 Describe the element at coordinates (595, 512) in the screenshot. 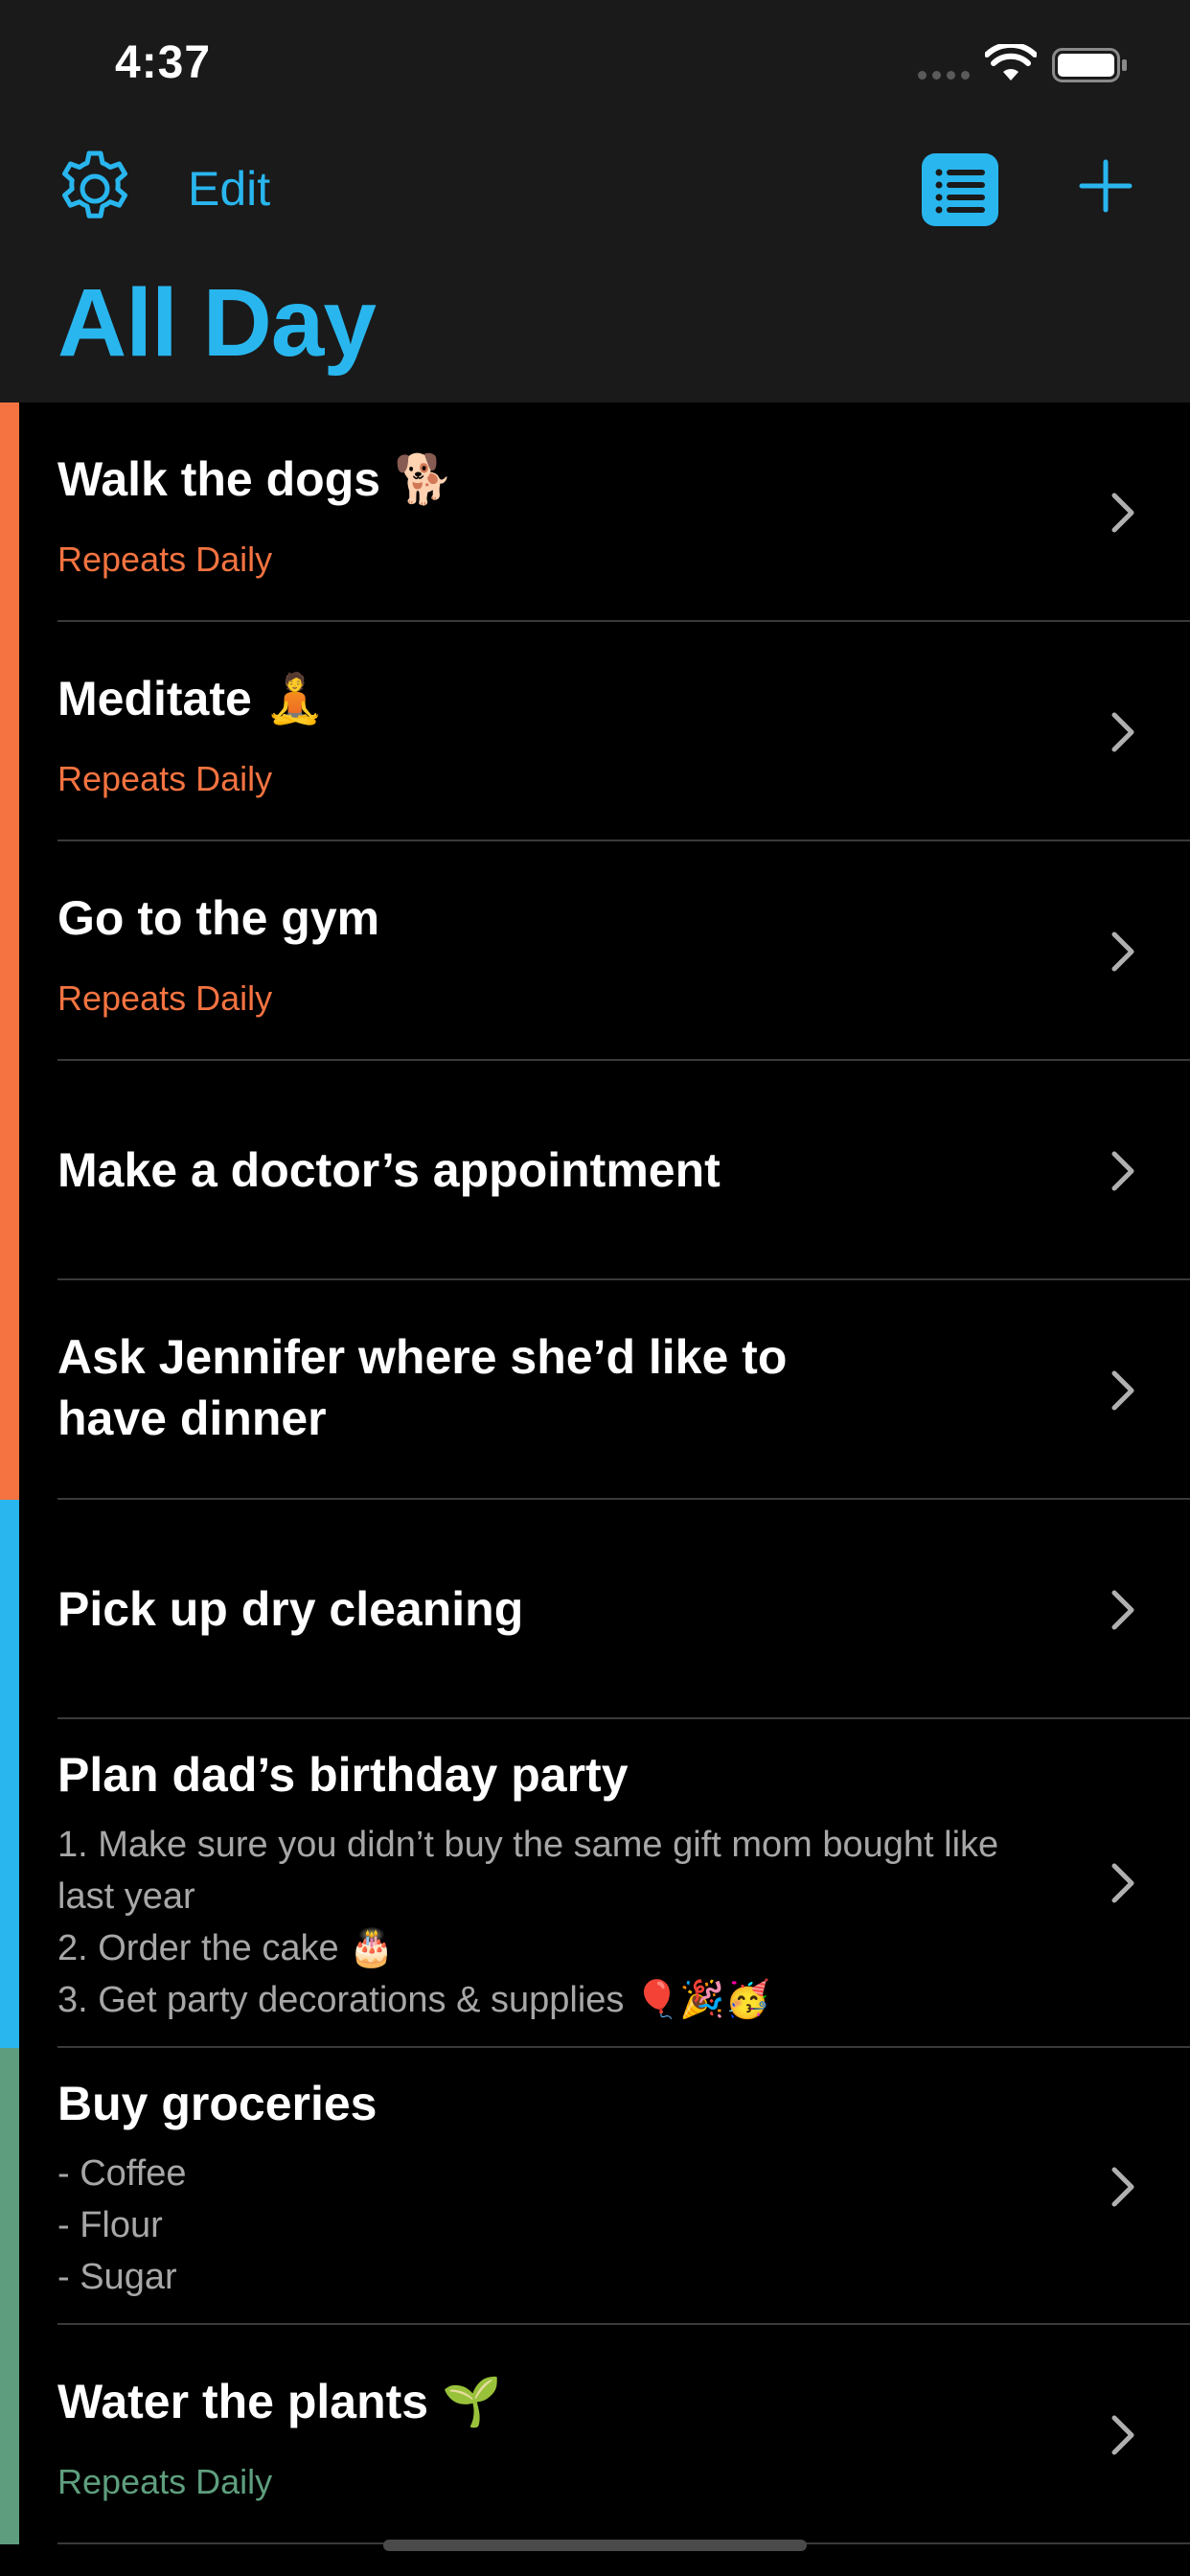

I see `task-row: Walk the dogs 🐕 Repeats Daily` at that location.